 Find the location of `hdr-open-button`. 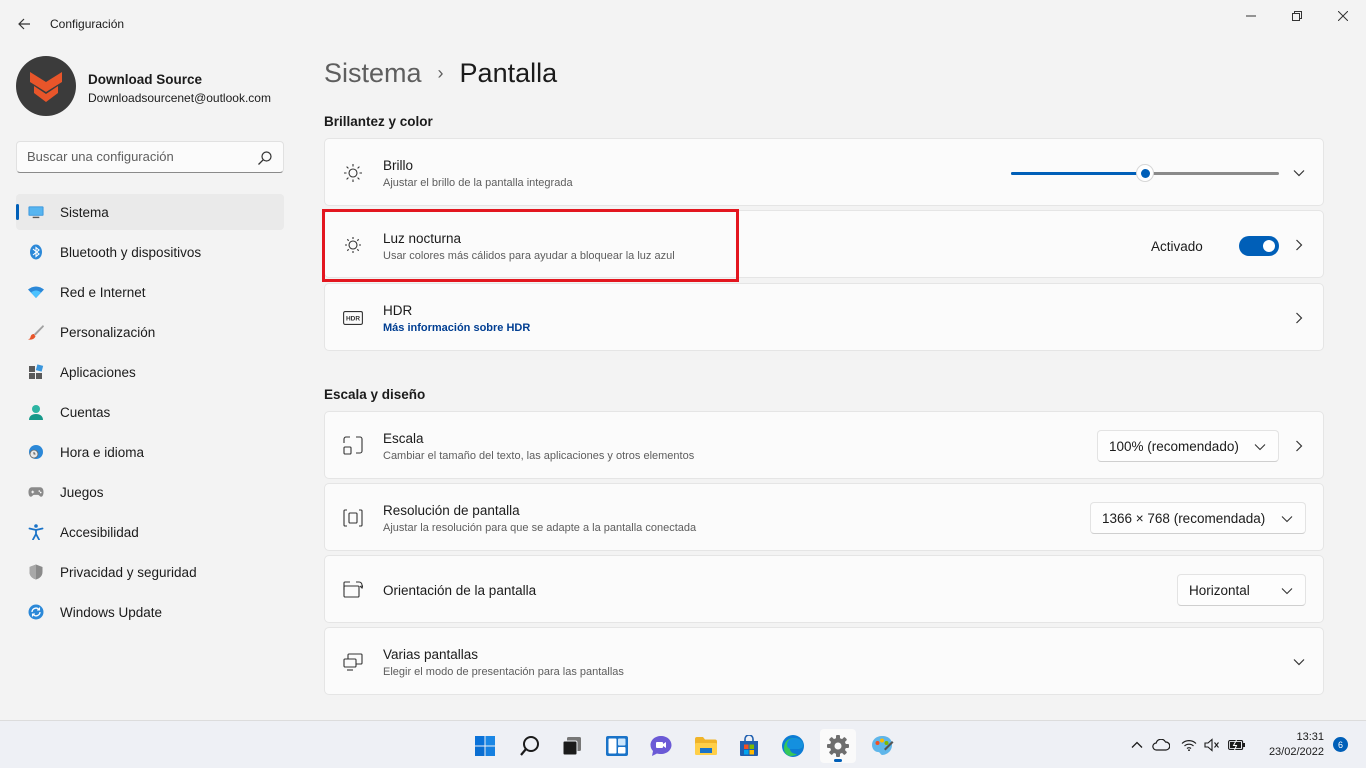

hdr-open-button is located at coordinates (1299, 318).